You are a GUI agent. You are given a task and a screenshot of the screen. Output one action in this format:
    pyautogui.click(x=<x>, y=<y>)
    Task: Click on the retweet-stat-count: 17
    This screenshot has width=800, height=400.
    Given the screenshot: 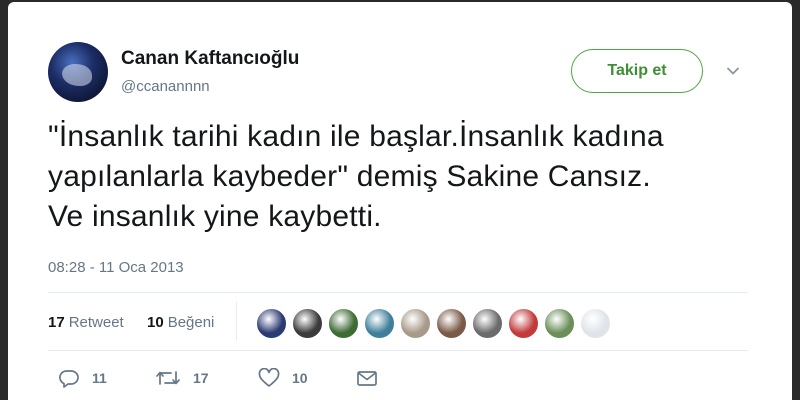 What is the action you would take?
    pyautogui.click(x=56, y=322)
    